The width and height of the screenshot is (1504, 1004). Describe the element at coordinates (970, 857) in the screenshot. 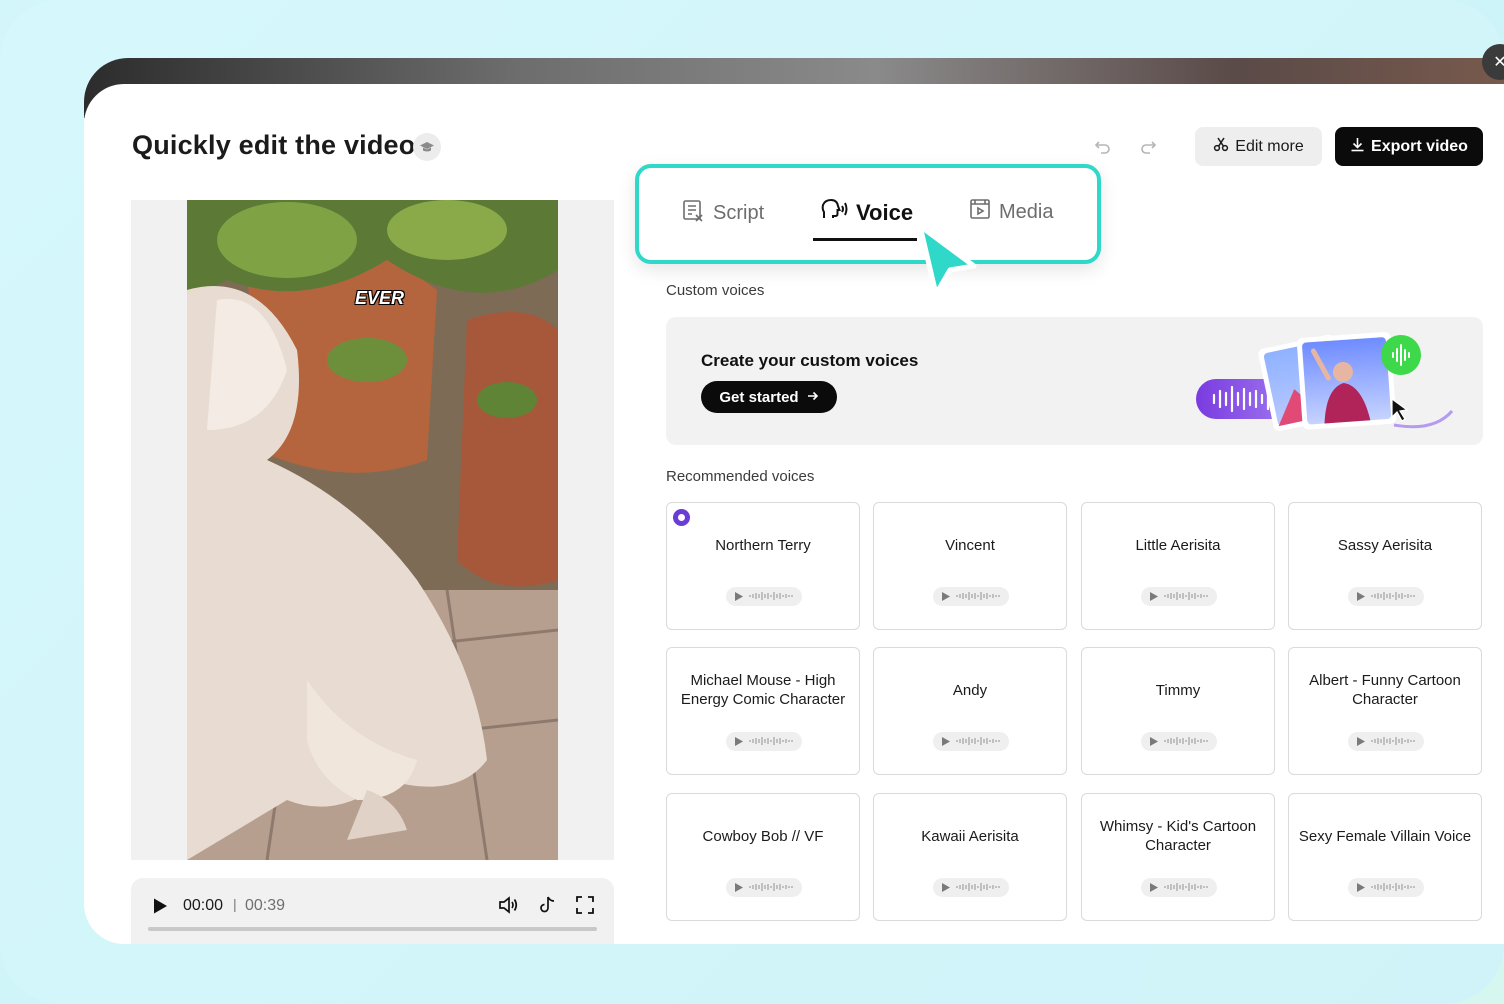

I see `voice-card: Kawaii Aerisita` at that location.